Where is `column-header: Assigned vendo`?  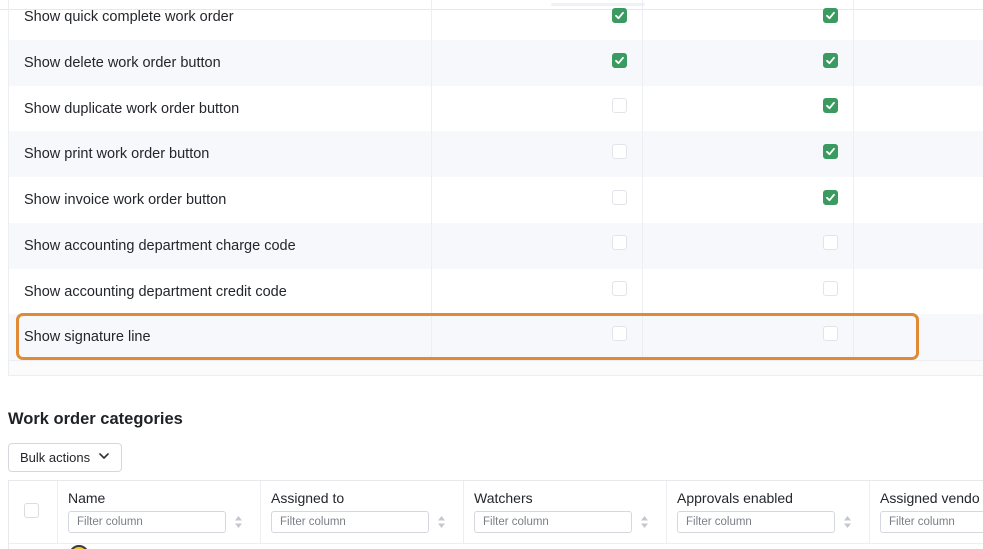
column-header: Assigned vendo is located at coordinates (930, 498).